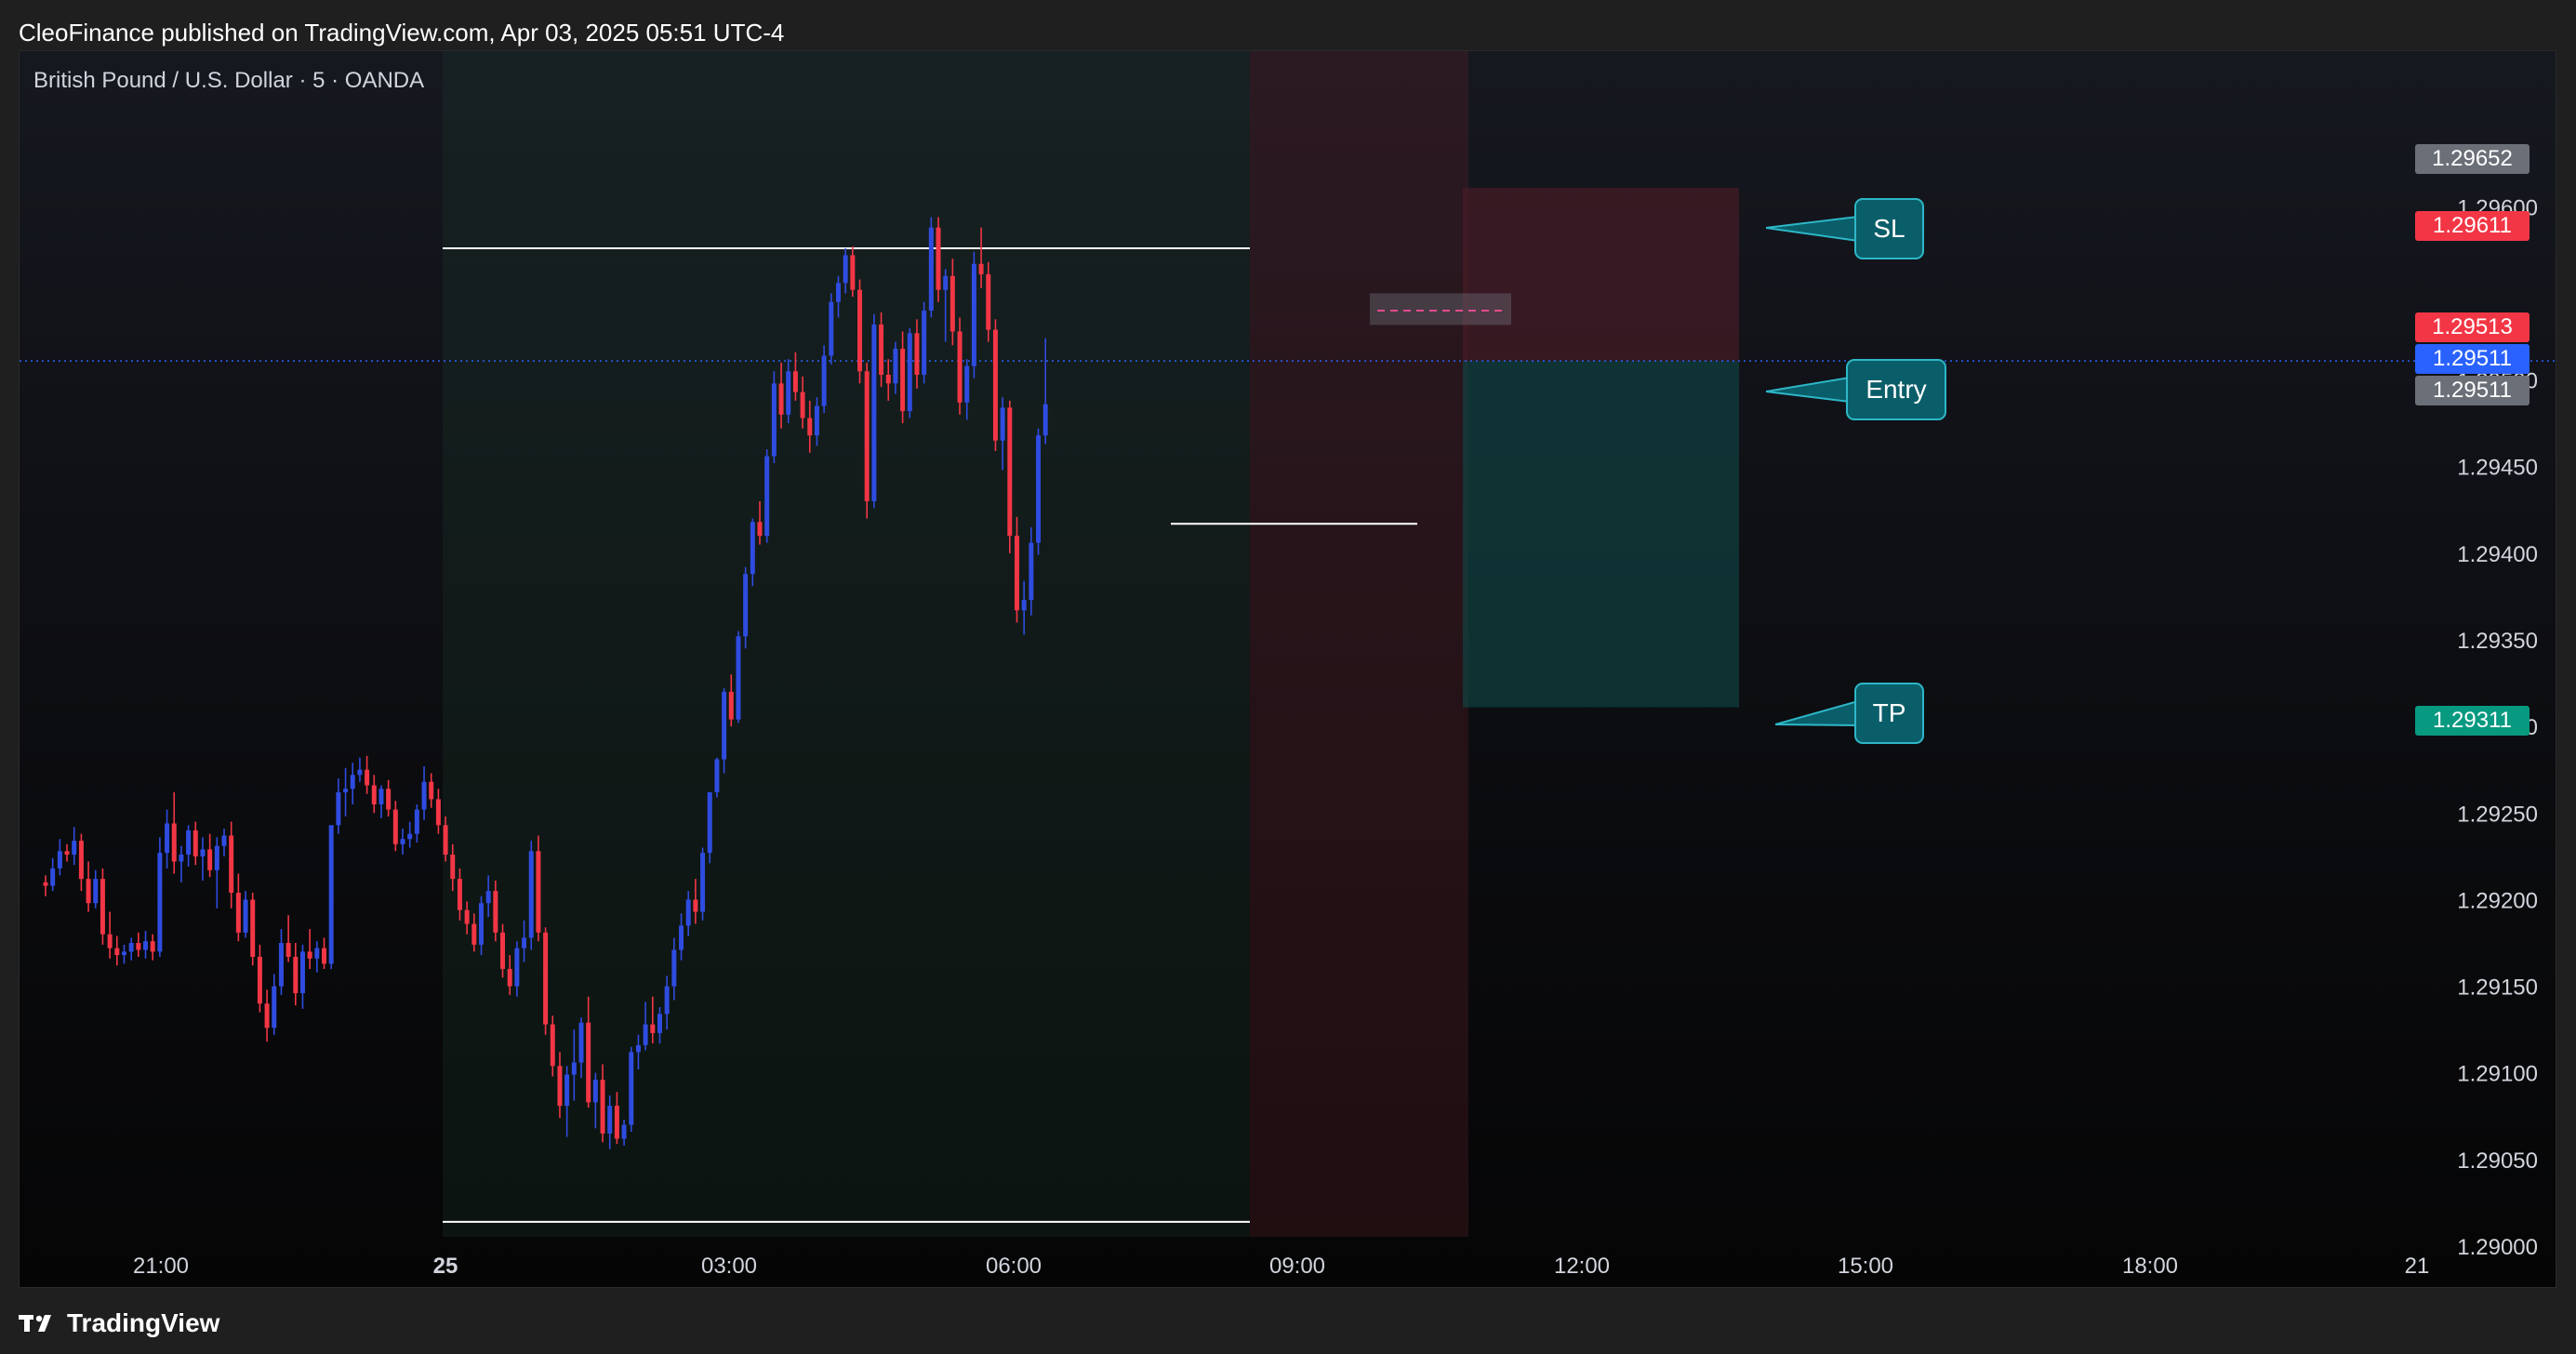 The height and width of the screenshot is (1354, 2576). I want to click on callout-tp: TP, so click(1889, 713).